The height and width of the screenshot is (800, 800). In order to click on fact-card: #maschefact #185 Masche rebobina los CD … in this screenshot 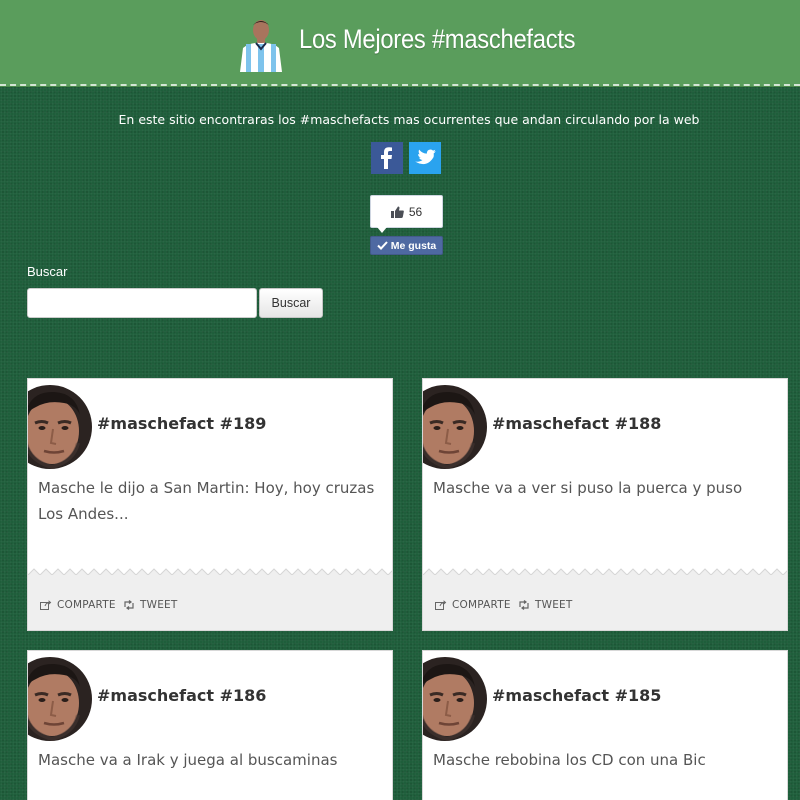, I will do `click(605, 725)`.